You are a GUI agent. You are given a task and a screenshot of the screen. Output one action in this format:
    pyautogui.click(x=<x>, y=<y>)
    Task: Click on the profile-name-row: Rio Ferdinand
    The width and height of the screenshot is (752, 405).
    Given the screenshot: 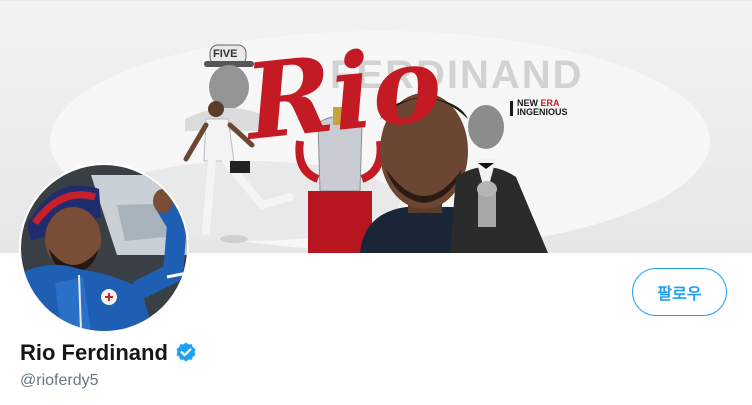 What is the action you would take?
    pyautogui.click(x=109, y=353)
    